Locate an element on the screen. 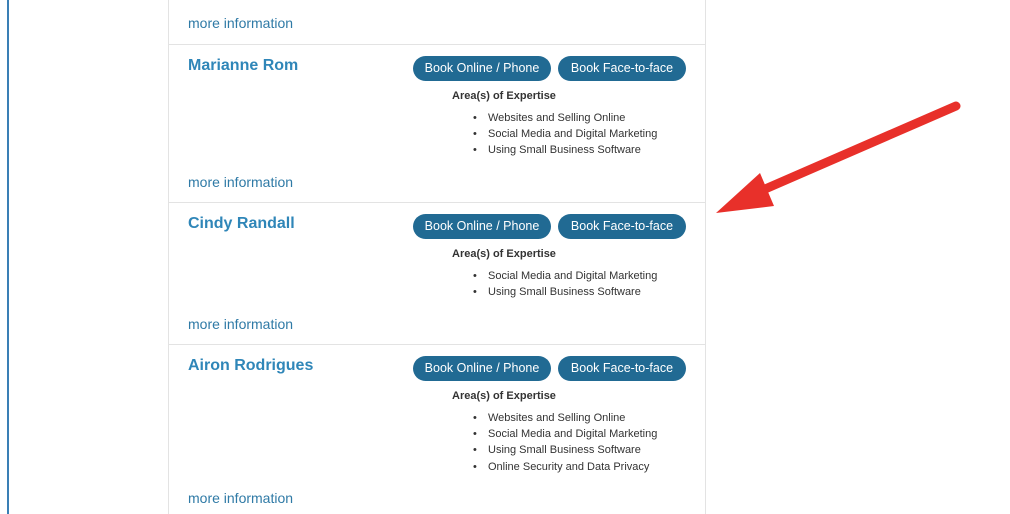 This screenshot has height=514, width=1010. advisor-name: Marianne Rom is located at coordinates (243, 66).